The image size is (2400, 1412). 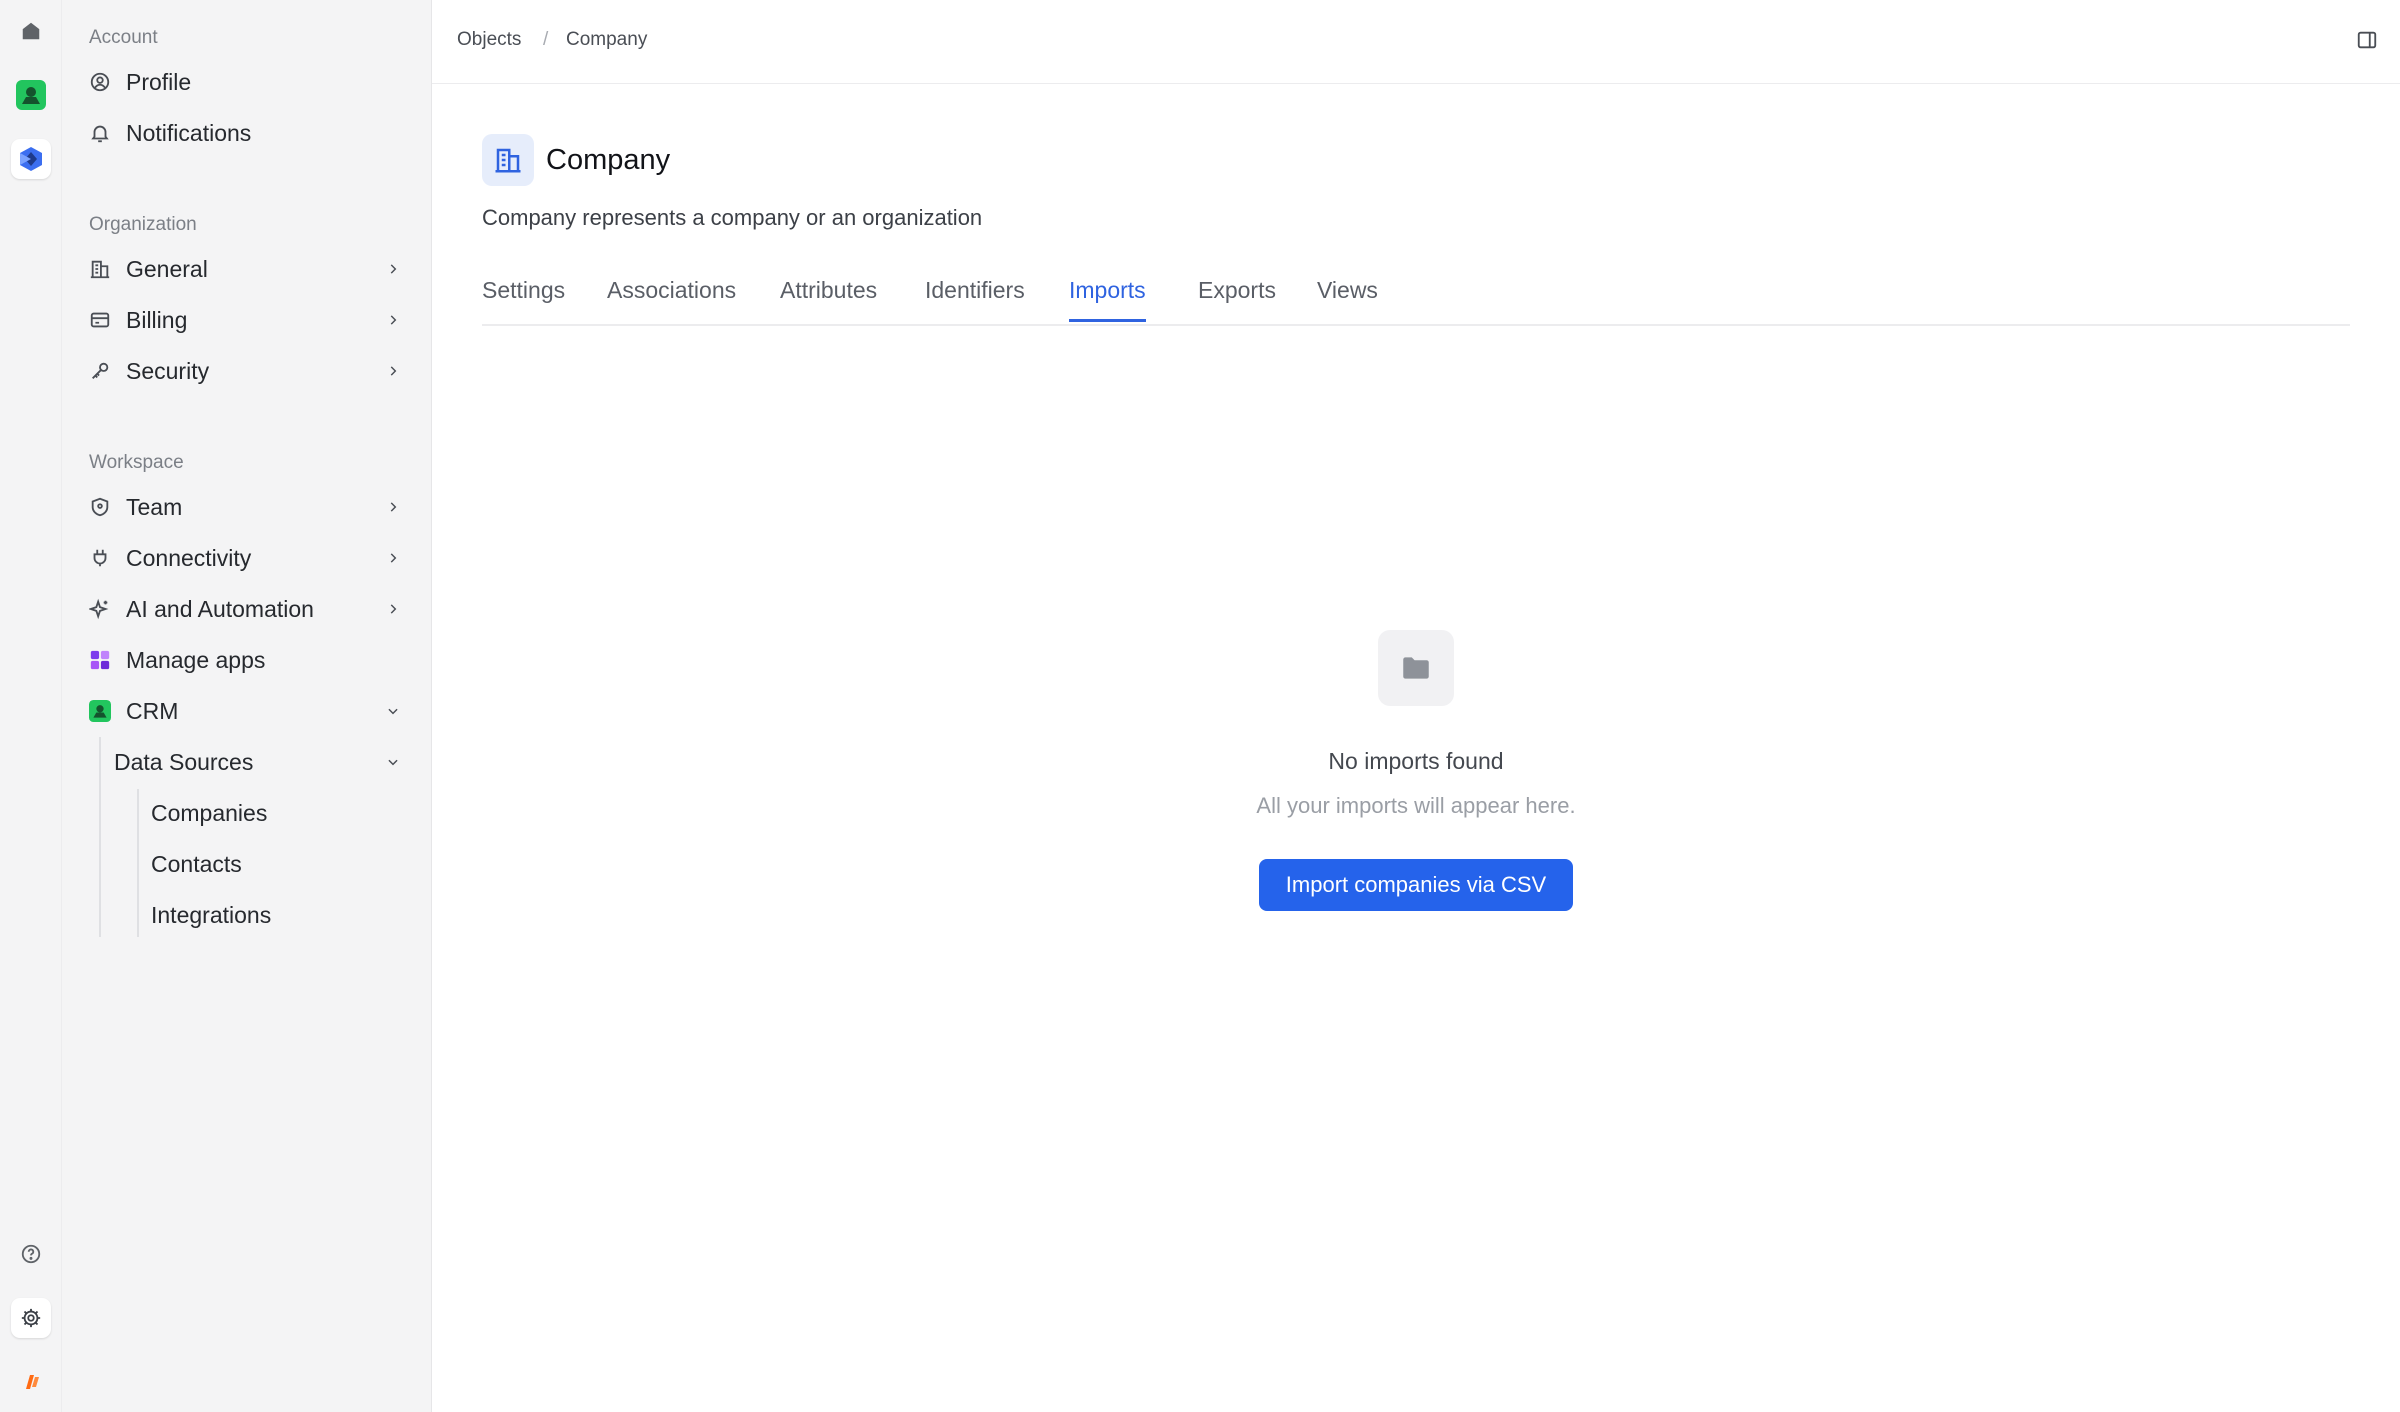 I want to click on breadcrumb-objects: Objects, so click(x=489, y=40).